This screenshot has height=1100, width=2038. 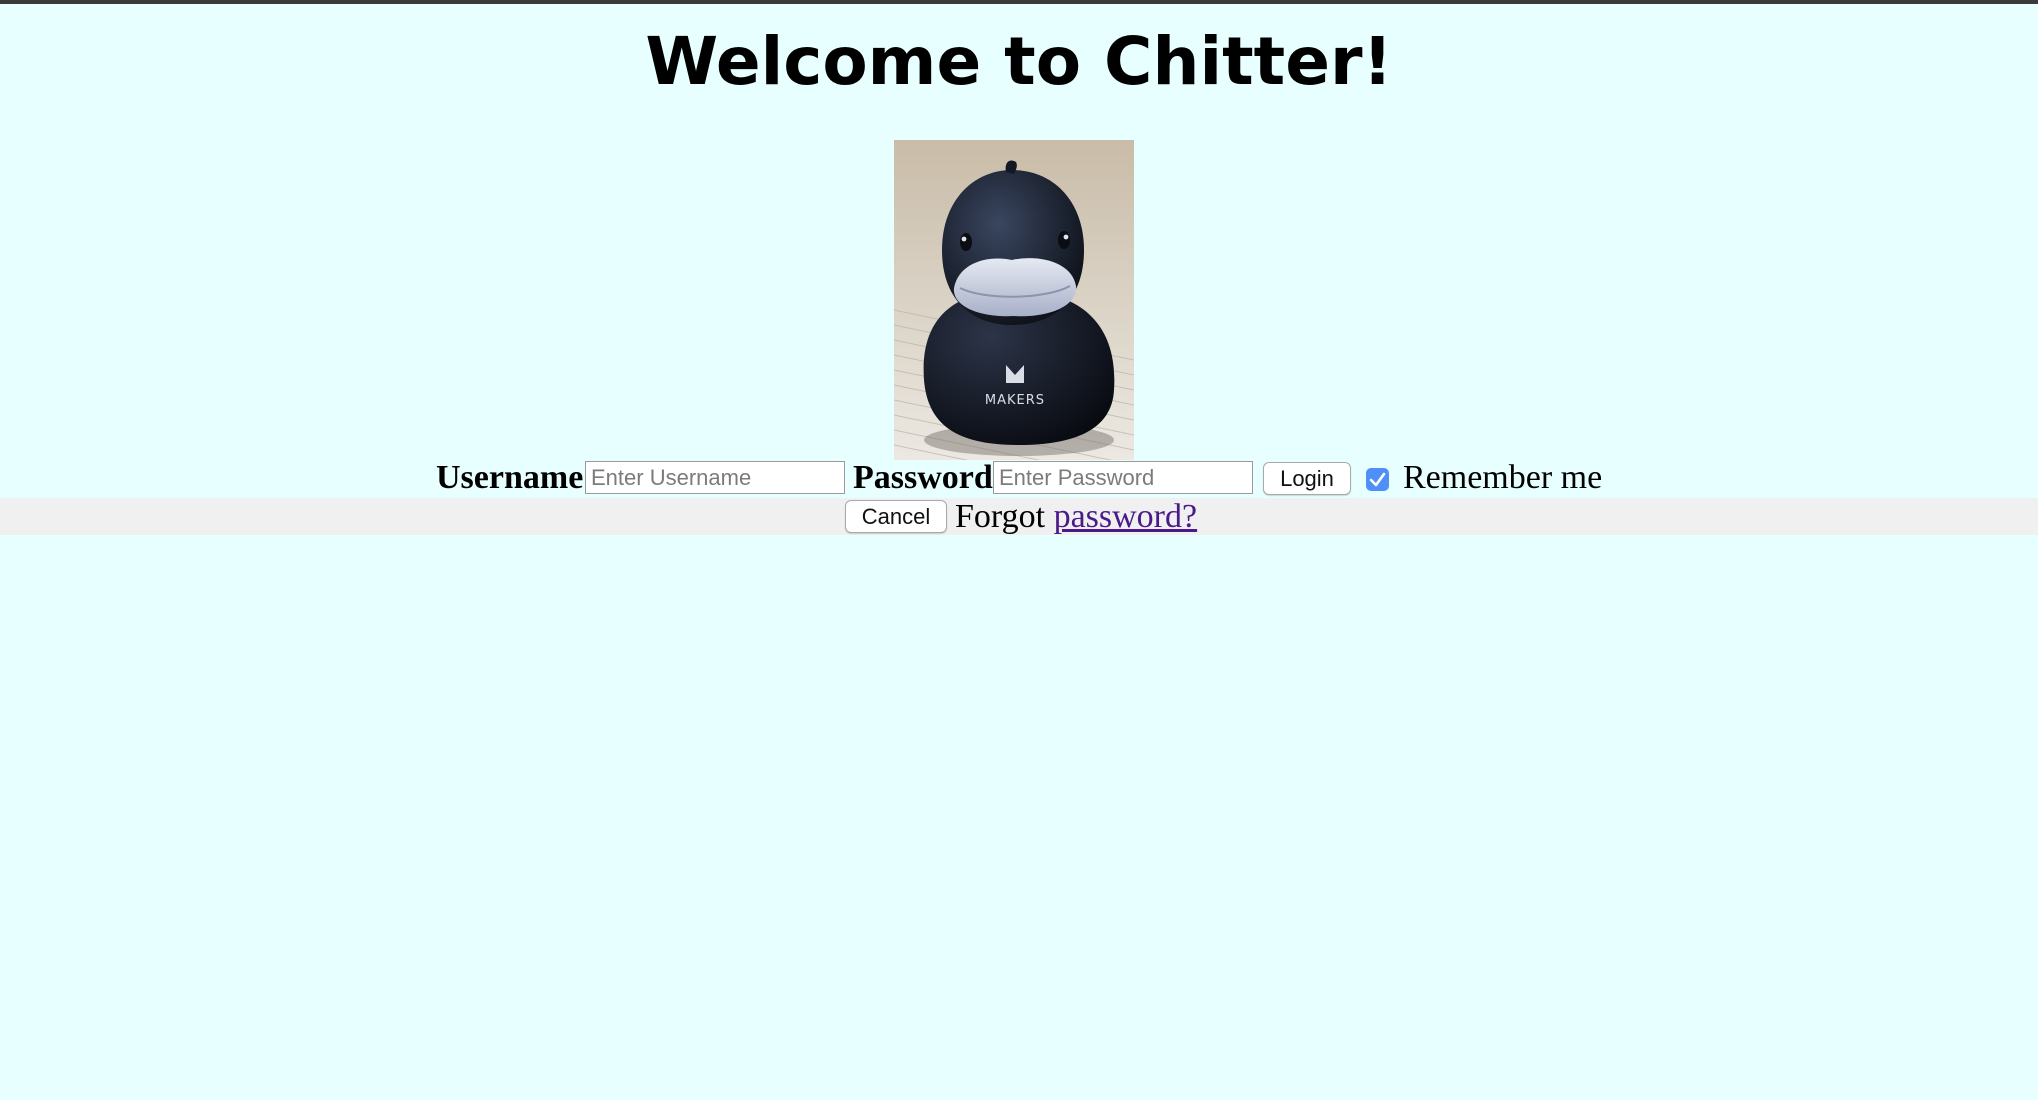 What do you see at coordinates (510, 477) in the screenshot?
I see `username-label: Username` at bounding box center [510, 477].